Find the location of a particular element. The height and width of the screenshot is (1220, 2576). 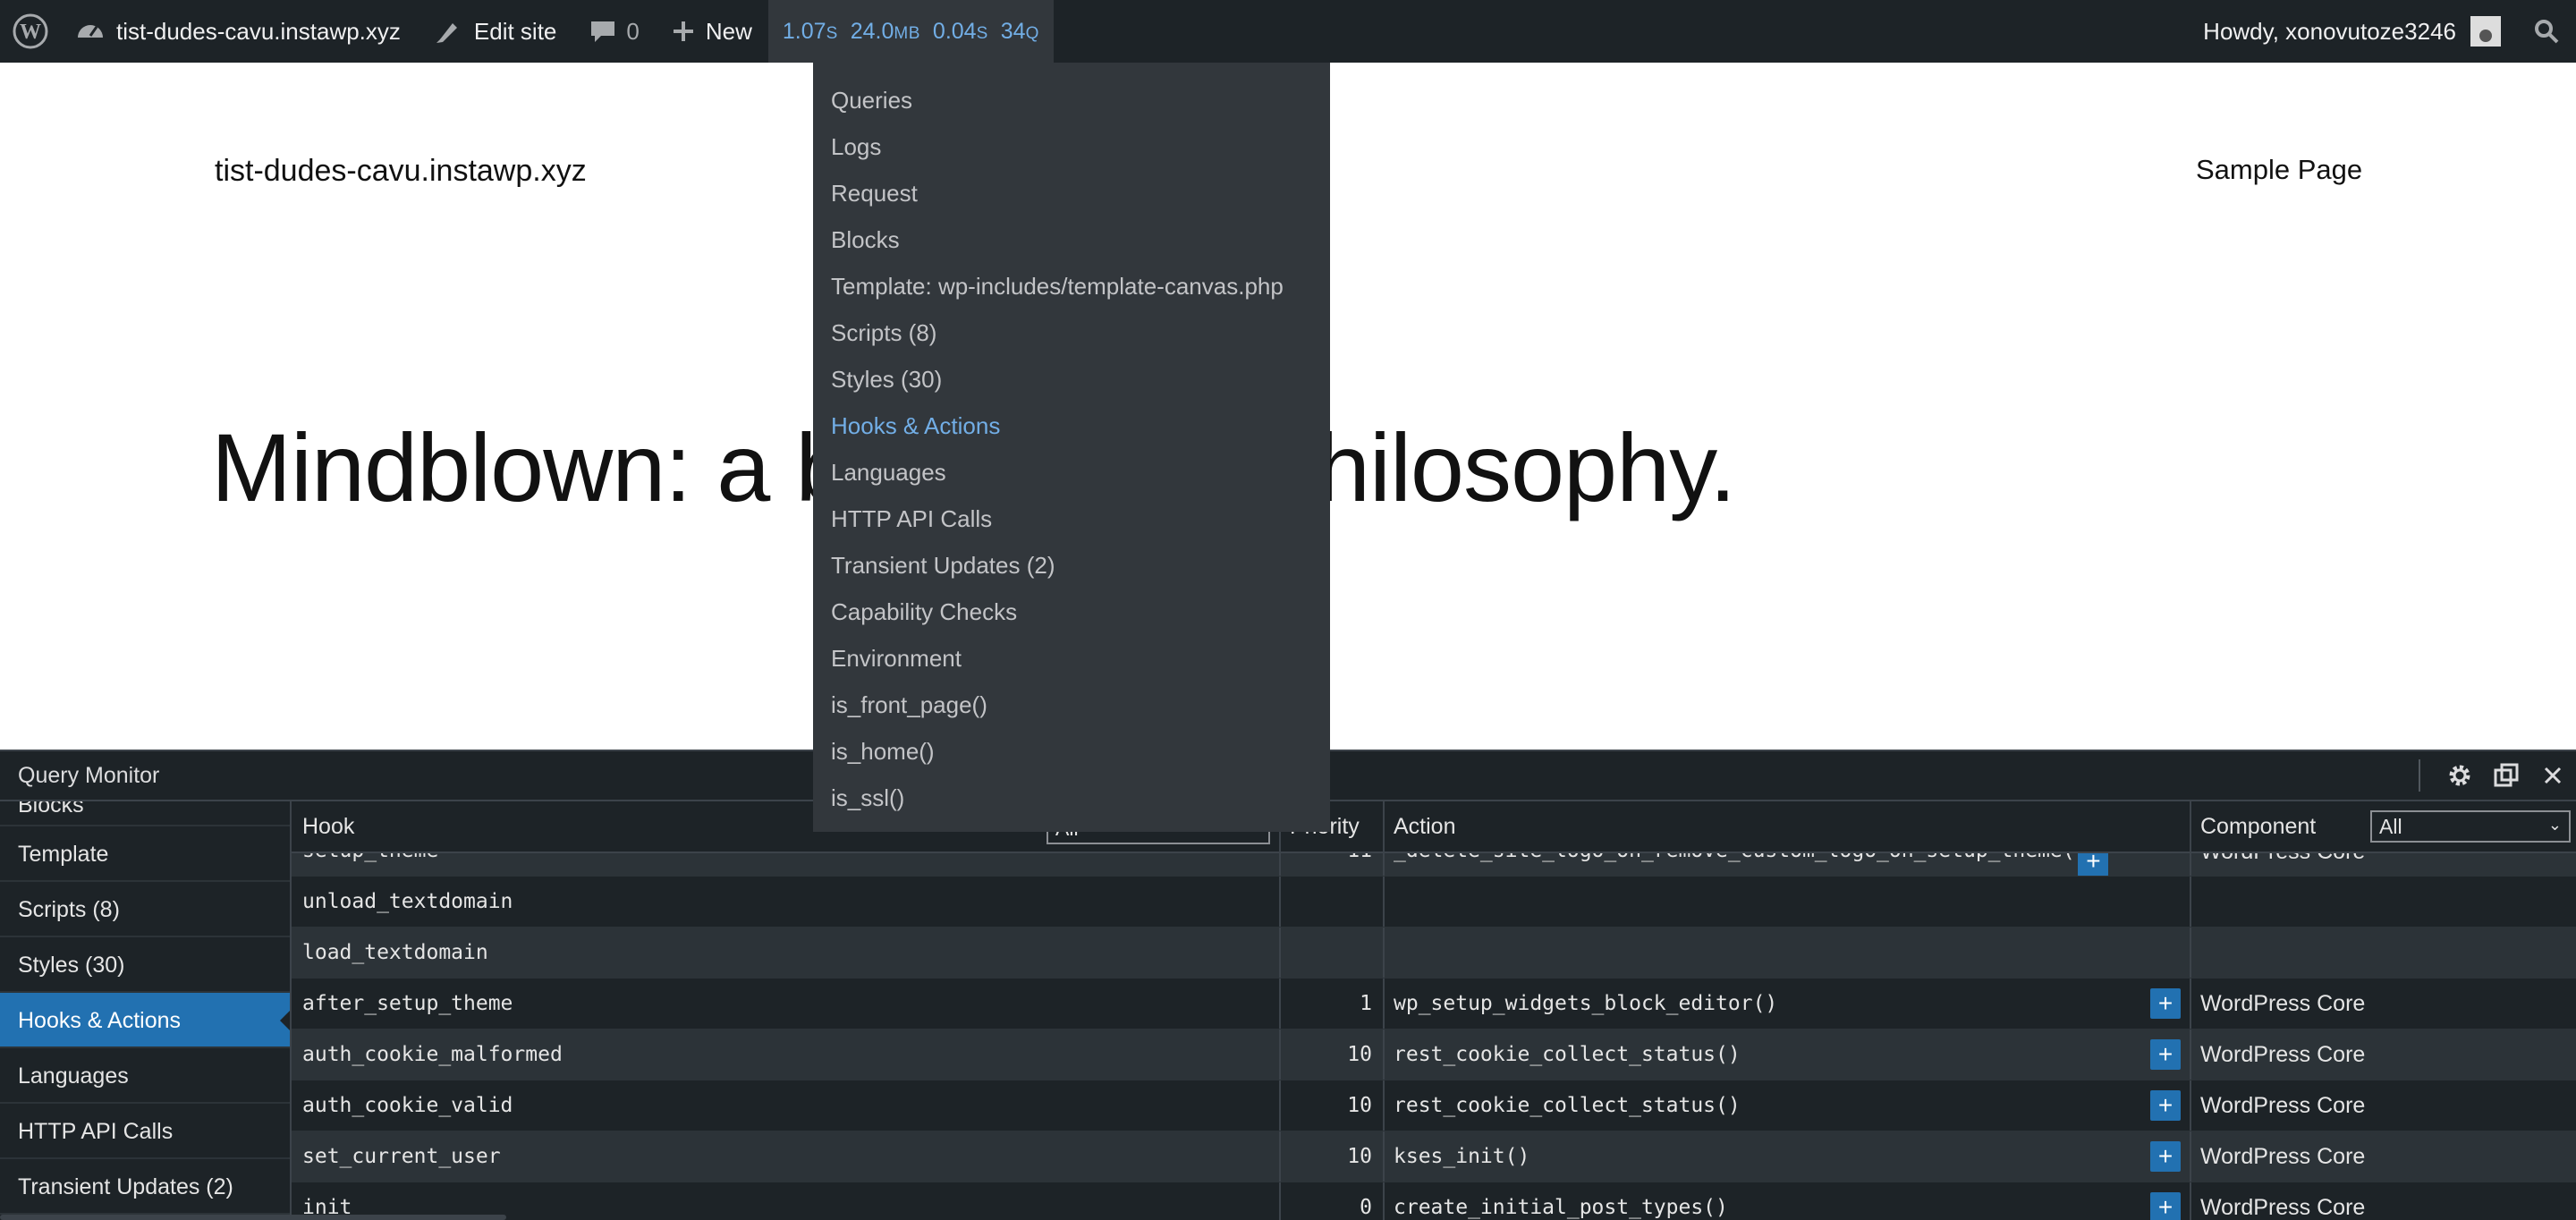

comments-count: 0 is located at coordinates (633, 31).